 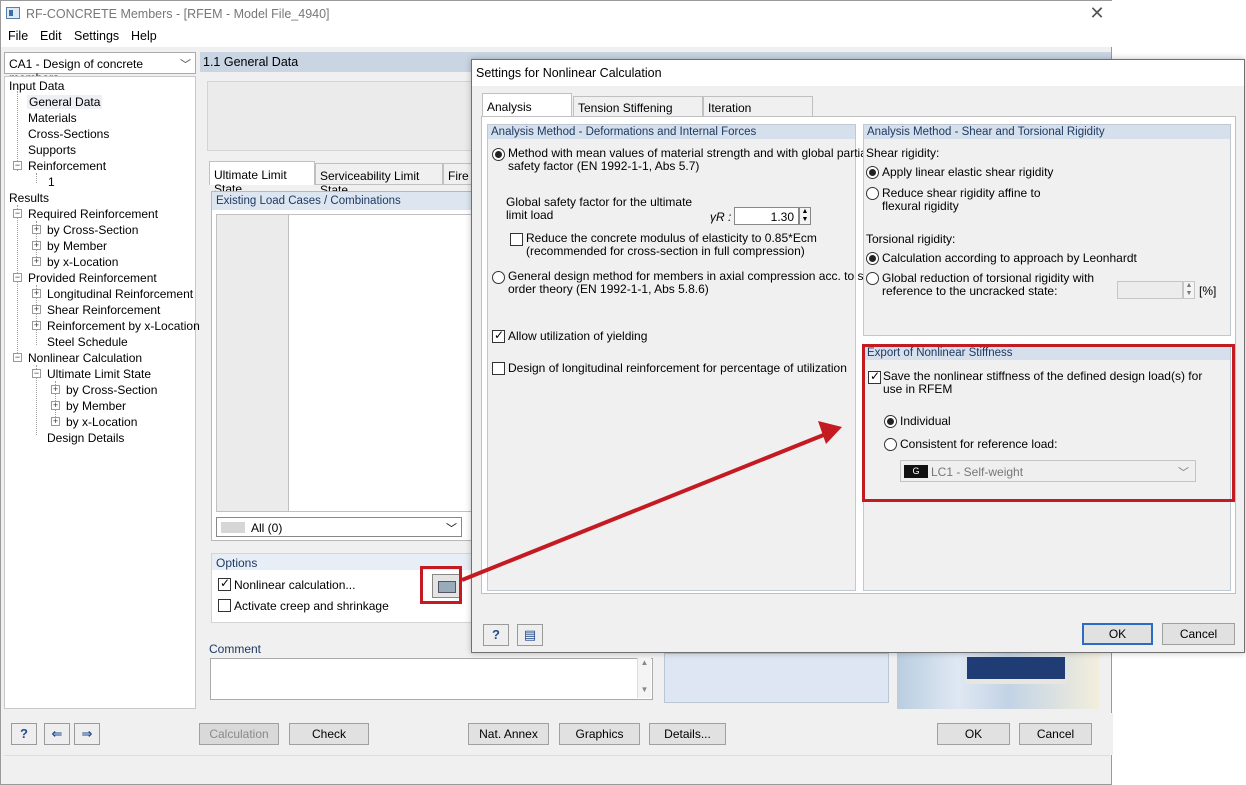 I want to click on calculation-button: Calculation, so click(x=239, y=734).